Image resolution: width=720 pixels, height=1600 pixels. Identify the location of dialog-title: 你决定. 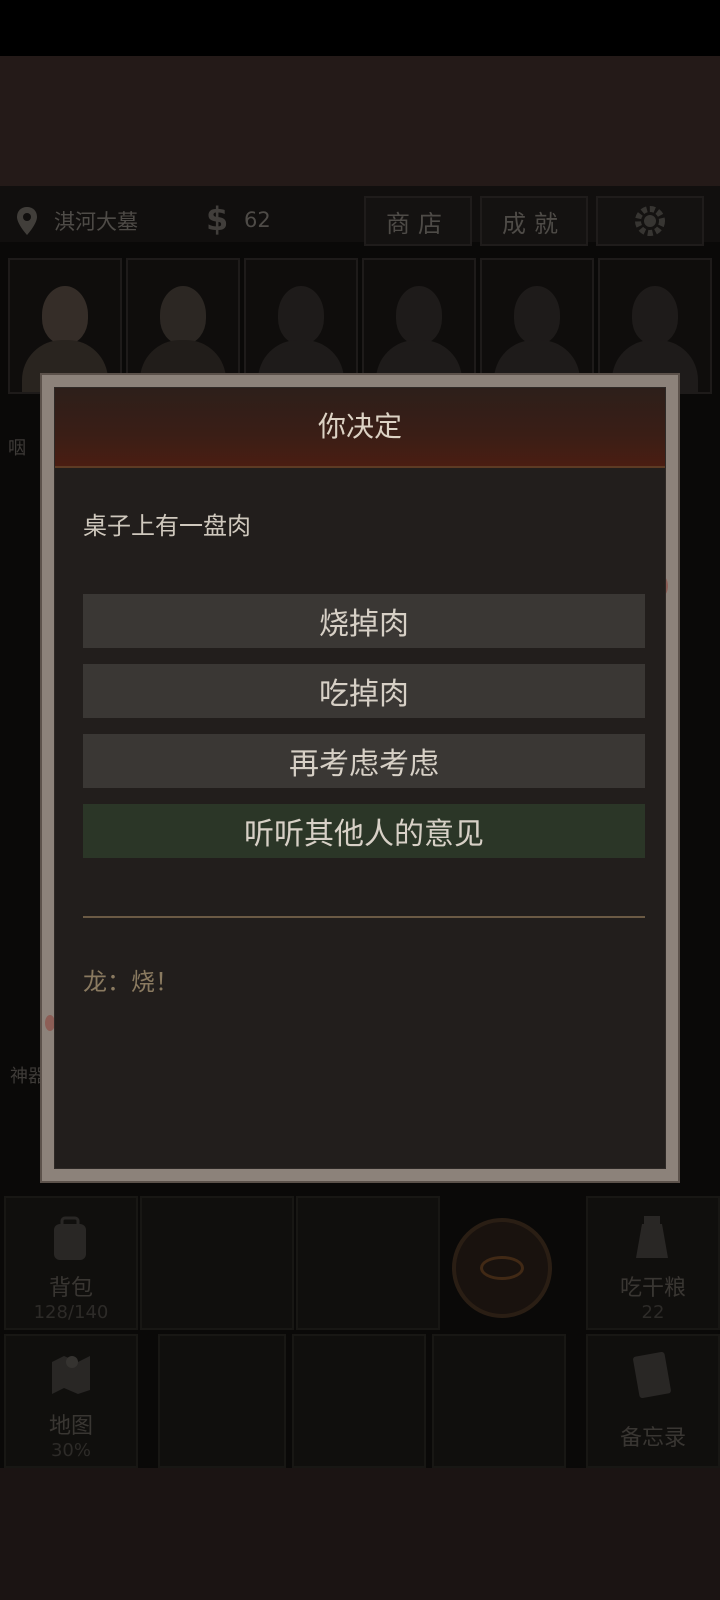
(359, 426).